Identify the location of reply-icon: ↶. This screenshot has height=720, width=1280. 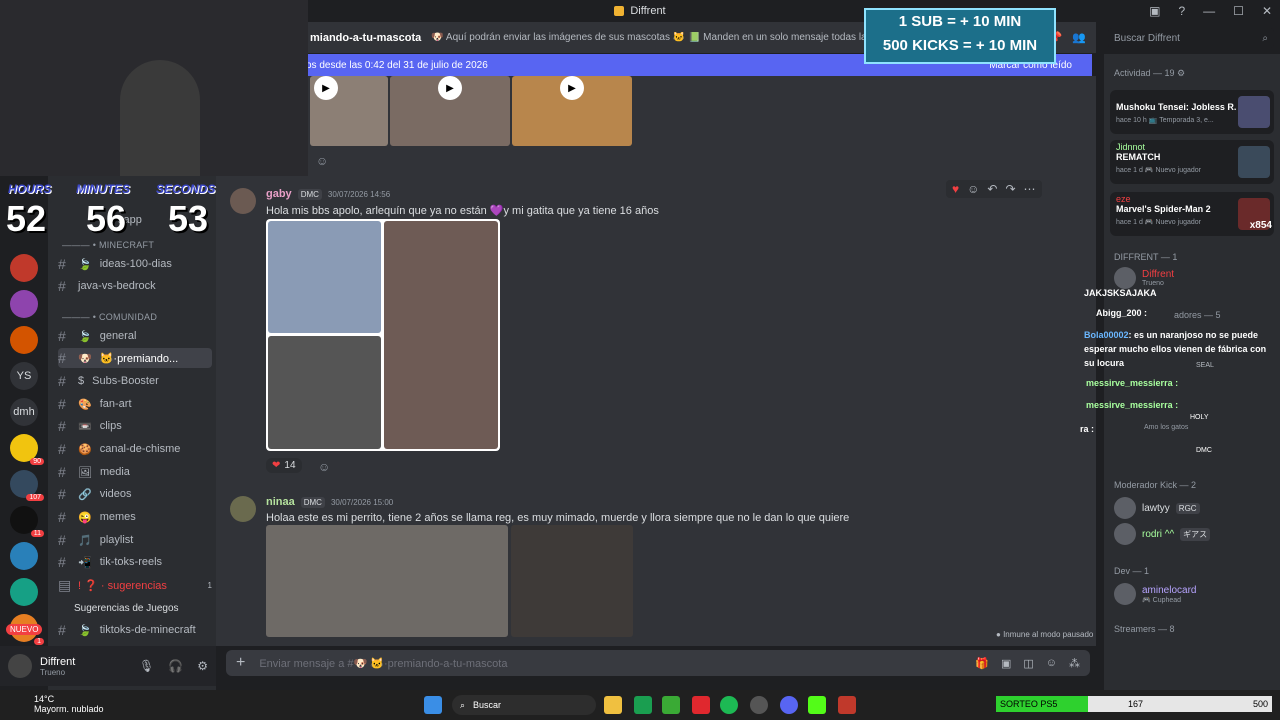
(992, 189).